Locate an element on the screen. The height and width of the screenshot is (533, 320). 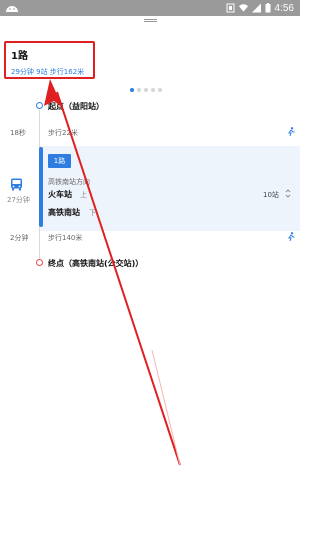
status-icons: 4:56 is located at coordinates (260, 8).